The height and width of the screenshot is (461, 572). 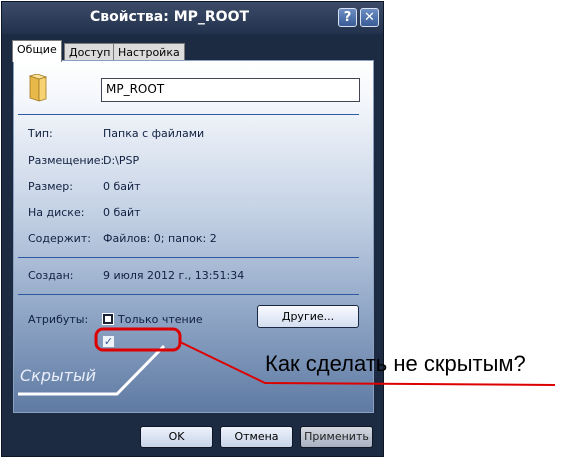 I want to click on folder-icon, so click(x=38, y=88).